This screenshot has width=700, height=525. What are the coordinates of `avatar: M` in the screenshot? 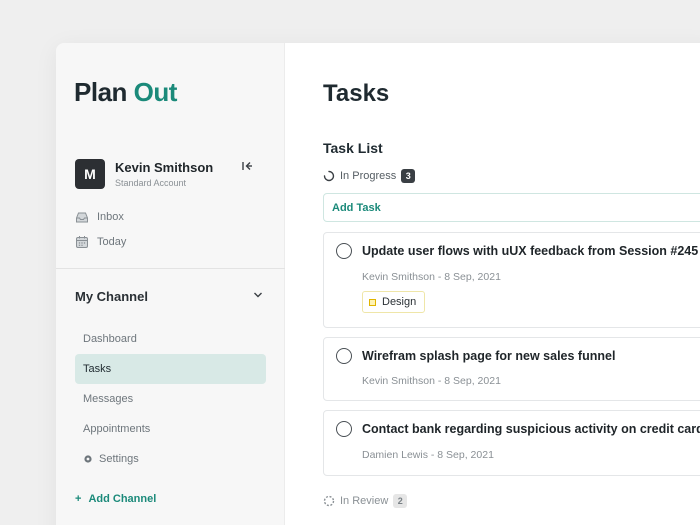 It's located at (90, 174).